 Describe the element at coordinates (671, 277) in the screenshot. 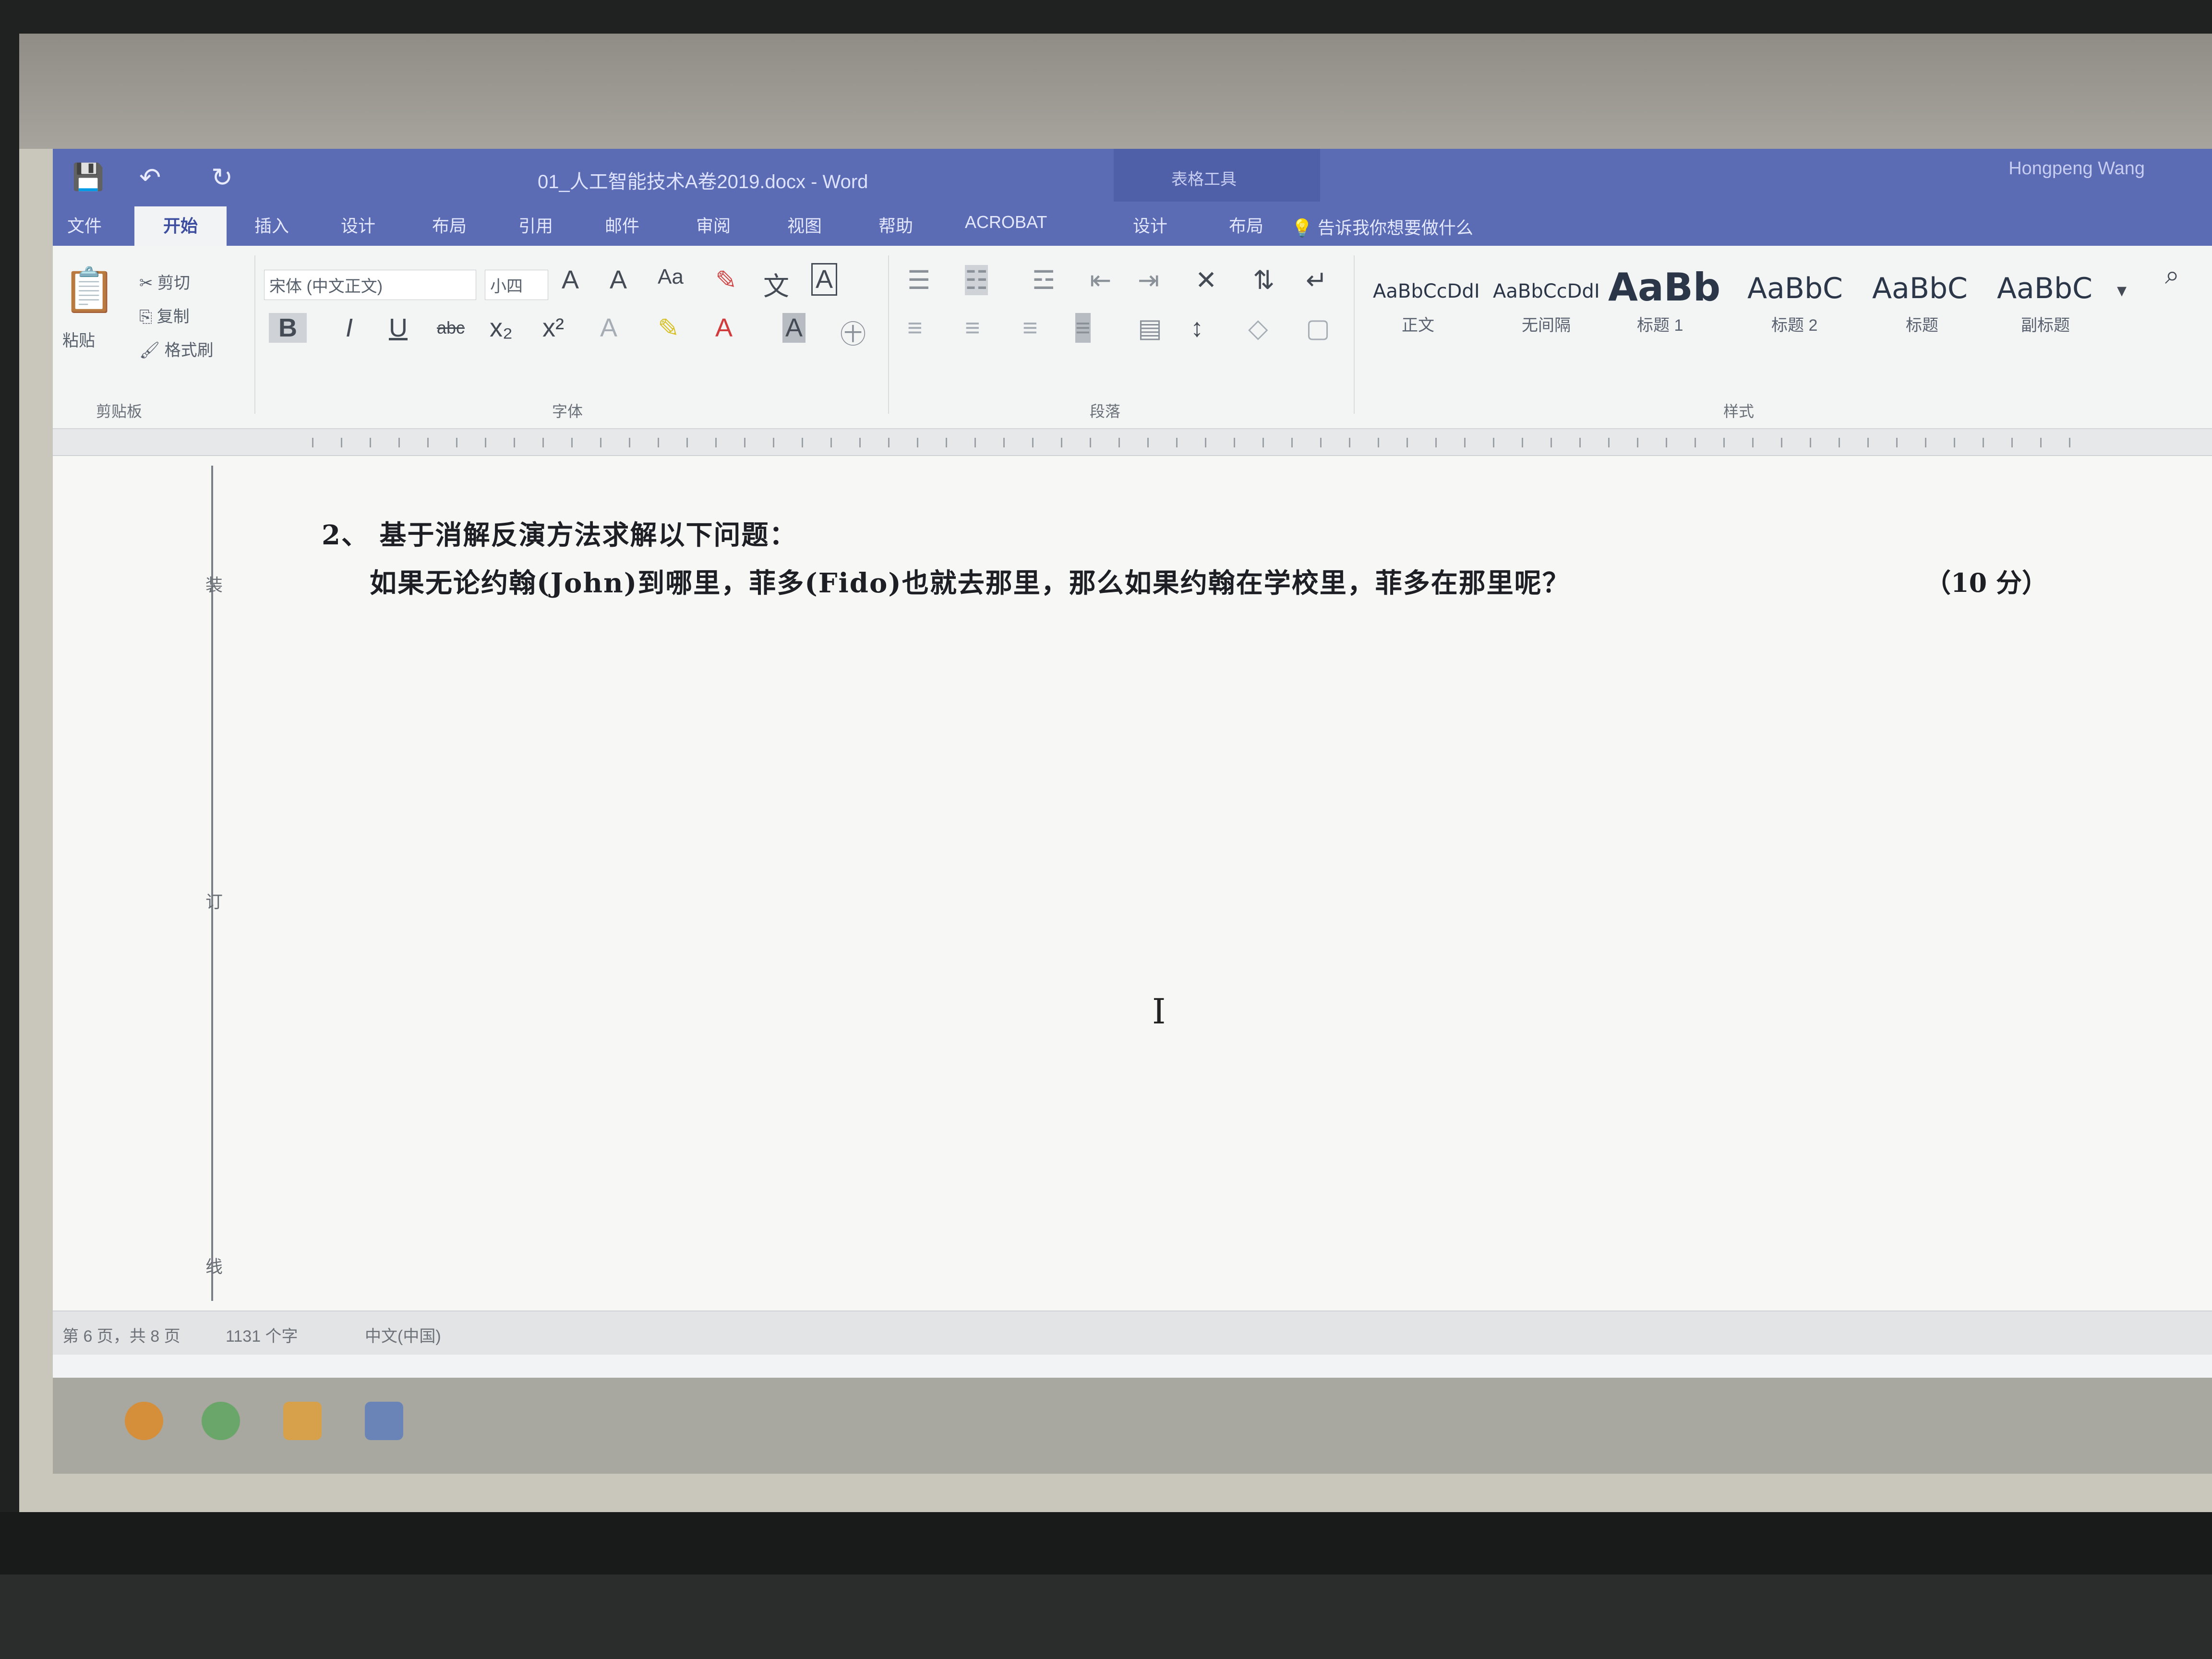

I see `change-case-icon: Aa` at that location.